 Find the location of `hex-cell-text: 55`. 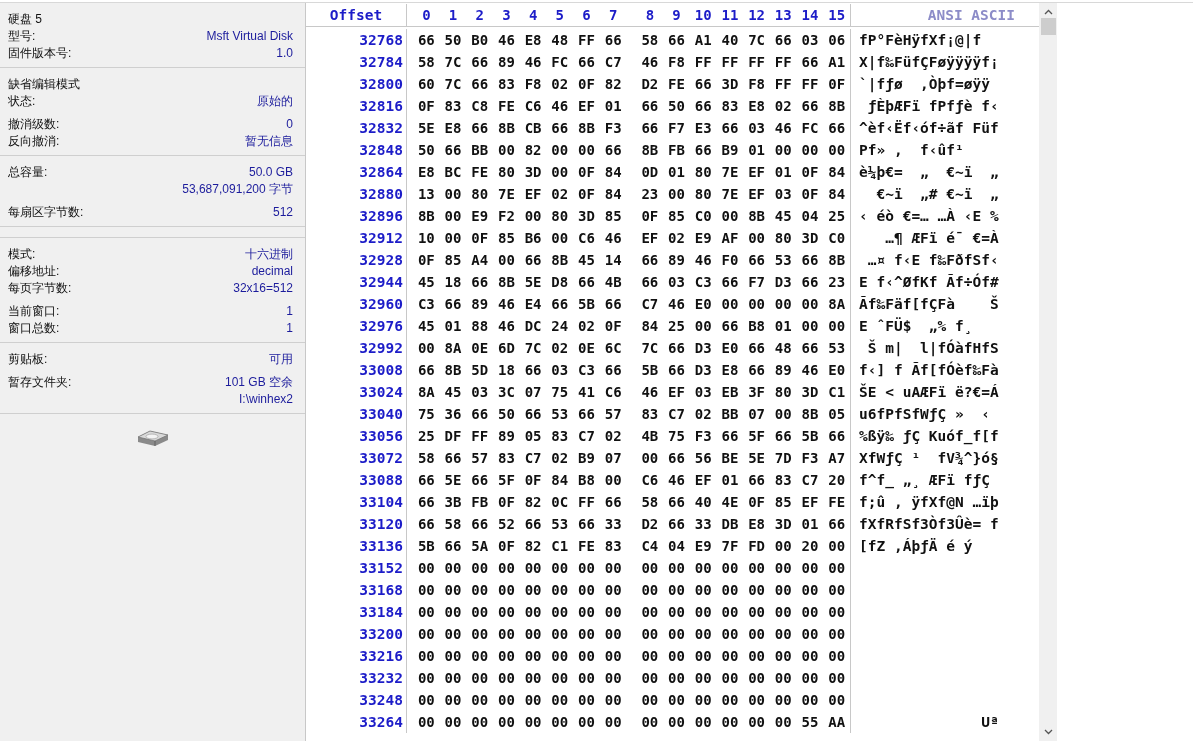

hex-cell-text: 55 is located at coordinates (810, 722).